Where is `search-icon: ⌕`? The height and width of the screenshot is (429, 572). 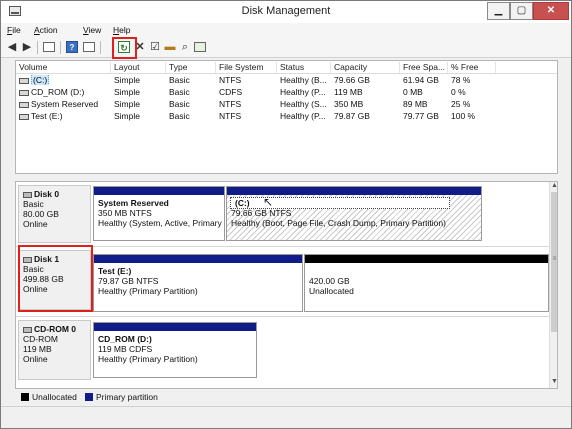 search-icon: ⌕ is located at coordinates (185, 47).